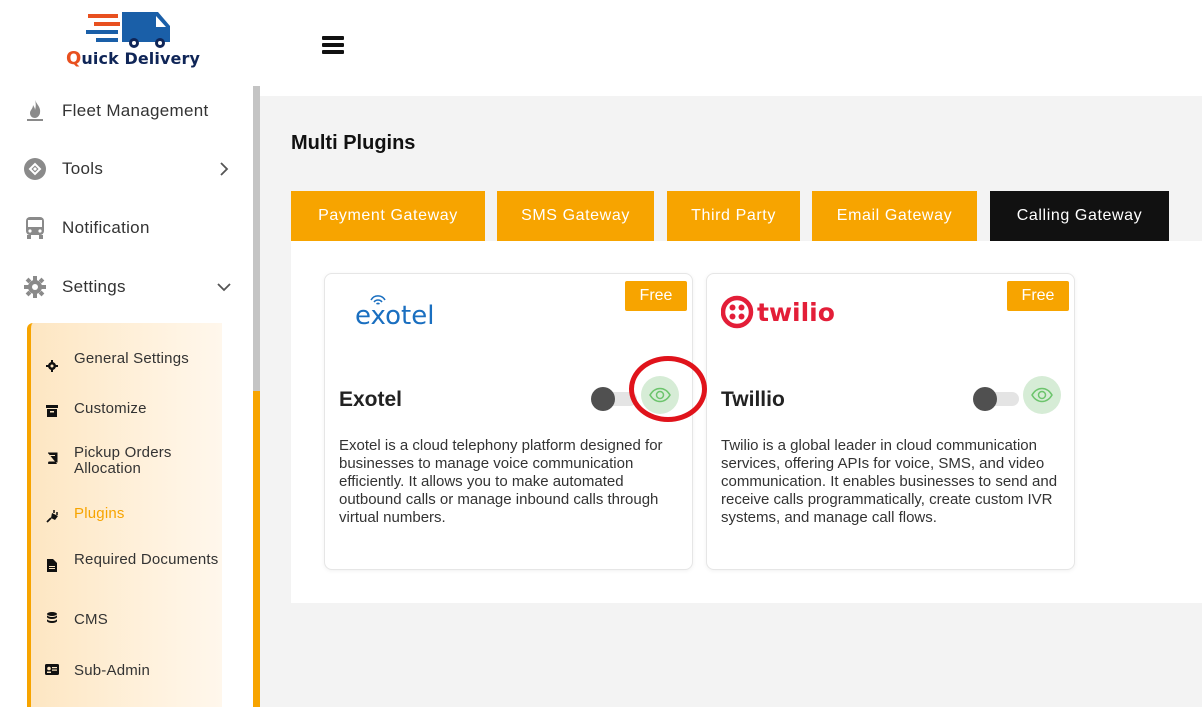 The height and width of the screenshot is (707, 1202). Describe the element at coordinates (256, 238) in the screenshot. I see `sidebar-scrollbar-thumb` at that location.